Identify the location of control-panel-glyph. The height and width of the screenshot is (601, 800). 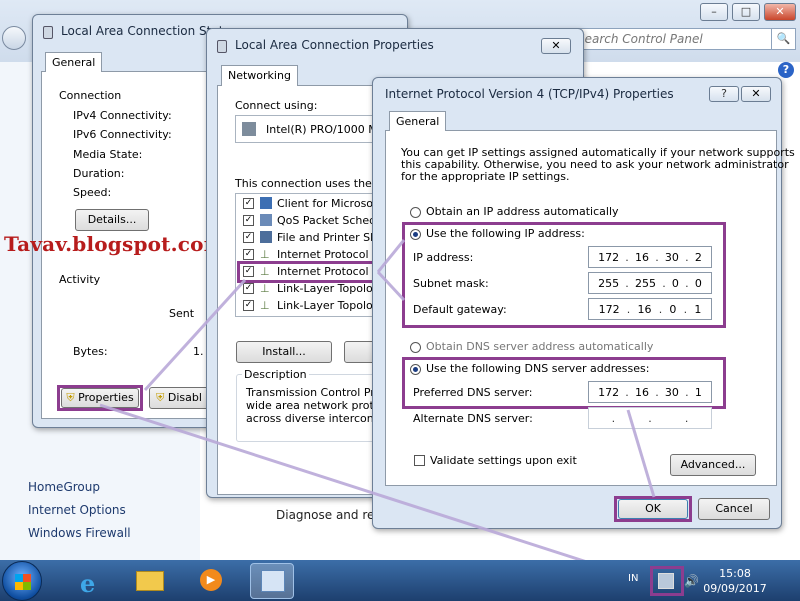
(273, 581).